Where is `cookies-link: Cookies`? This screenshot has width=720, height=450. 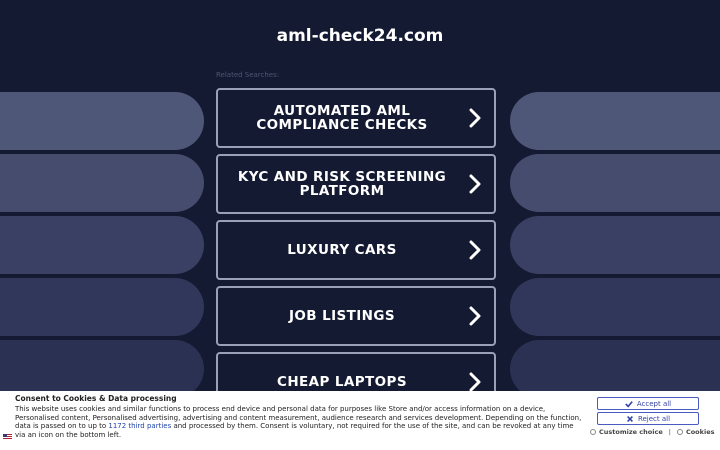 cookies-link: Cookies is located at coordinates (700, 432).